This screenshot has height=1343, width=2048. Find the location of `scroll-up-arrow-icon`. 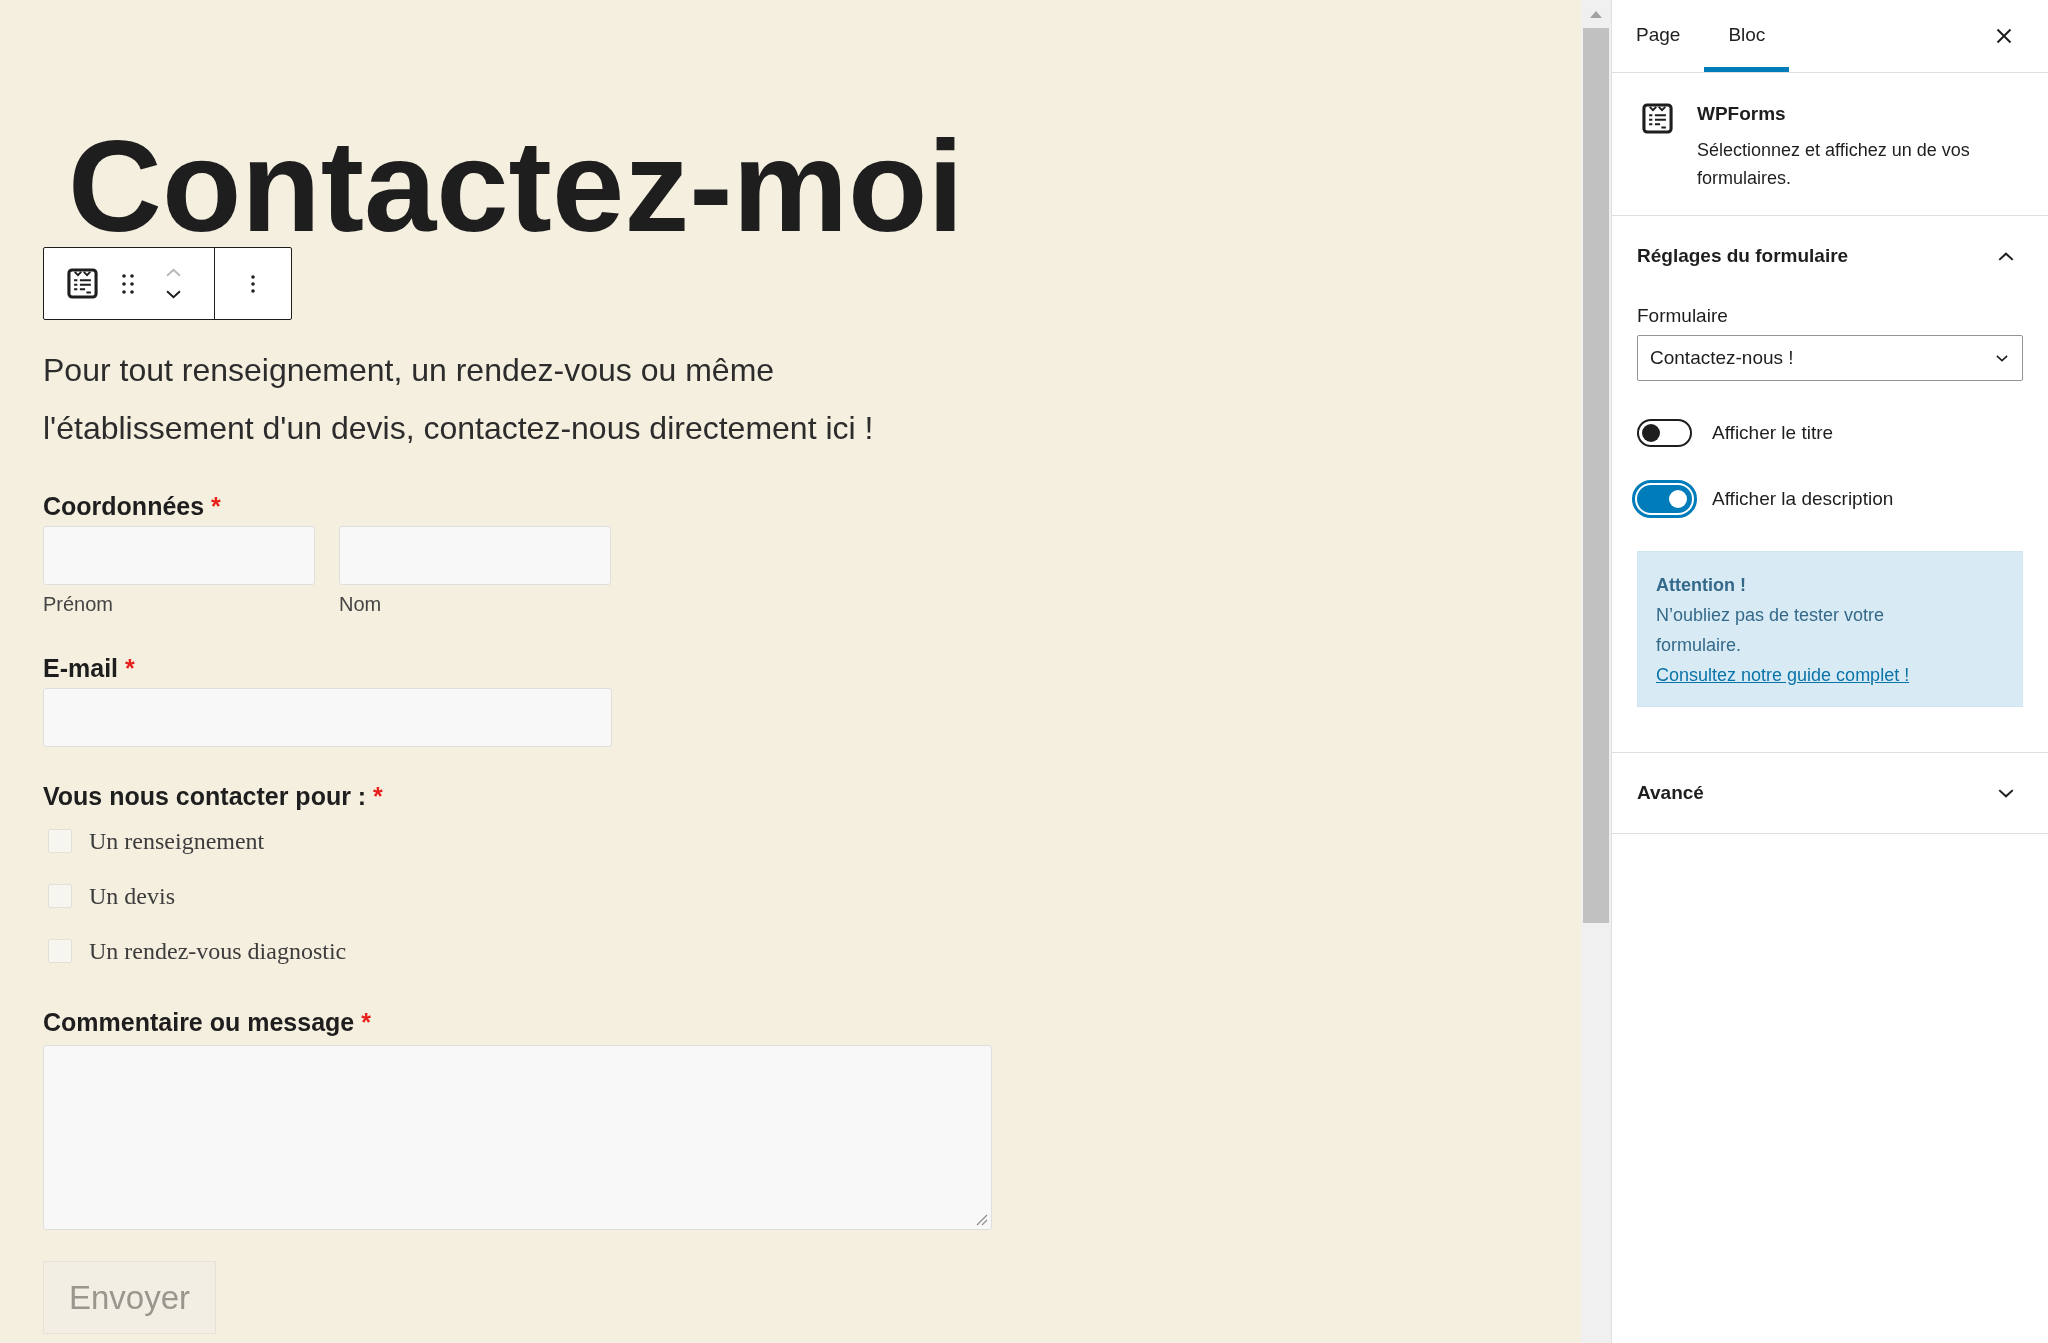

scroll-up-arrow-icon is located at coordinates (1596, 14).